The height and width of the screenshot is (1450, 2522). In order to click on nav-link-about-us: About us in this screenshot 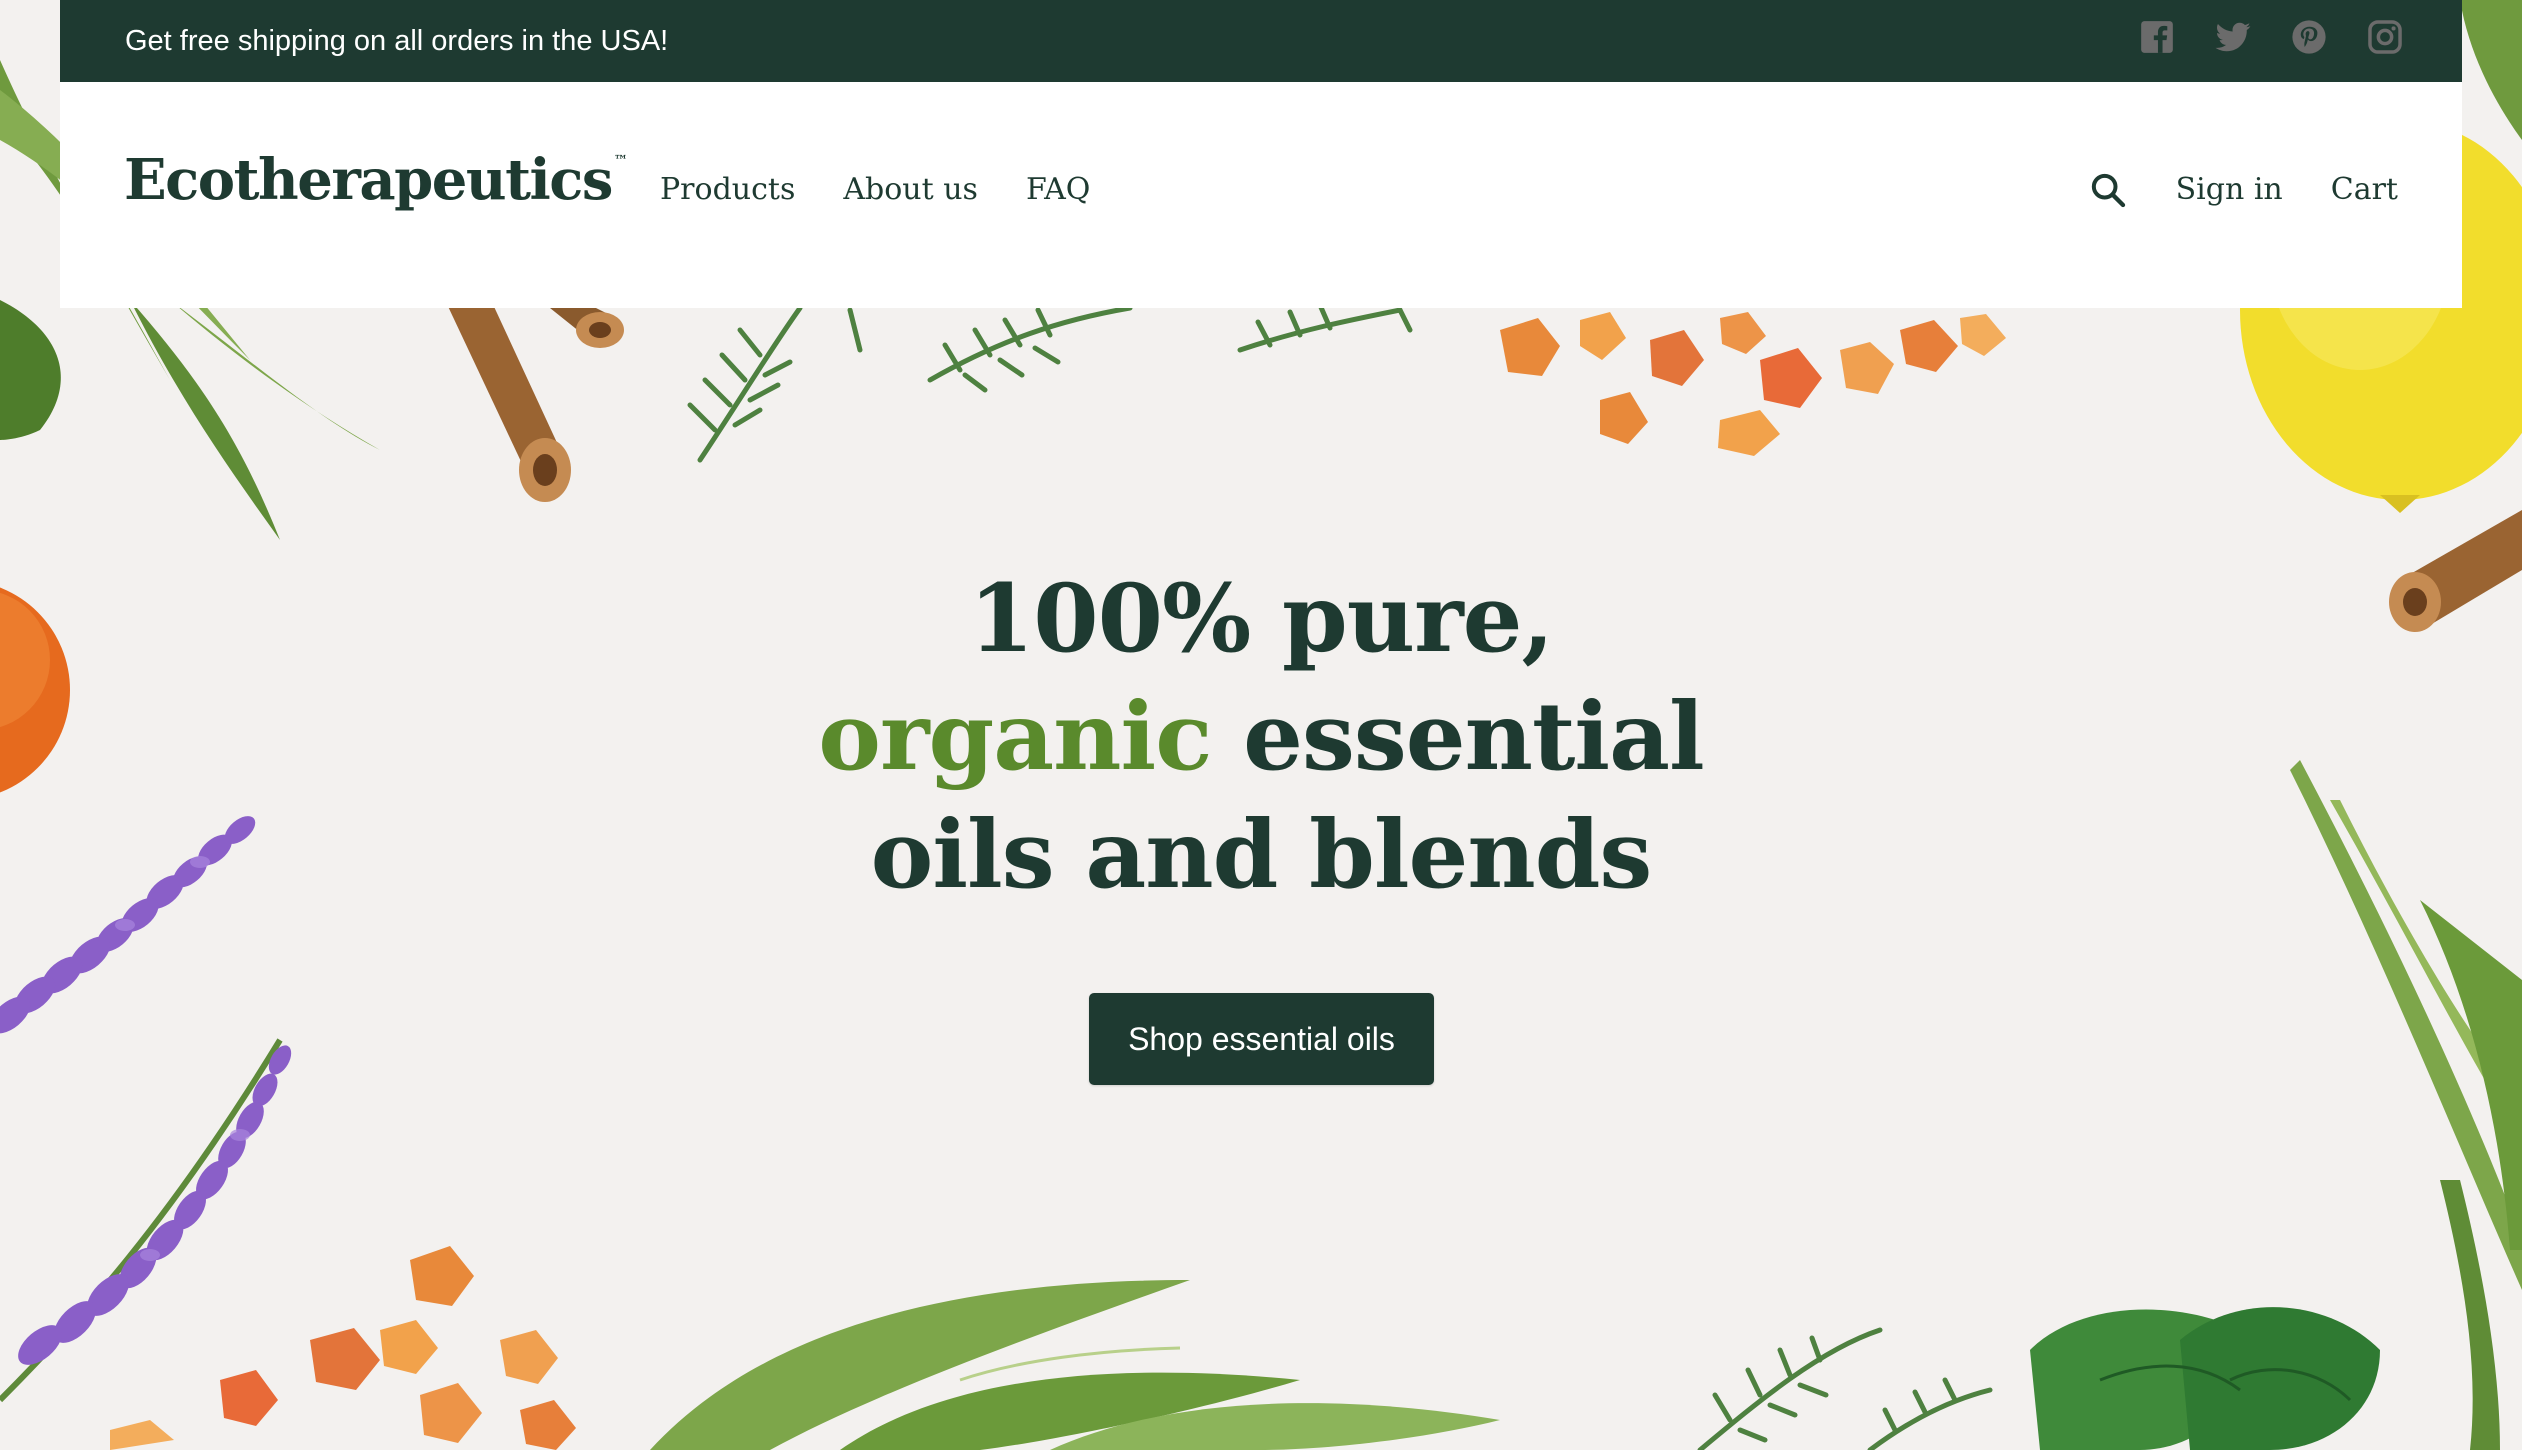, I will do `click(910, 190)`.